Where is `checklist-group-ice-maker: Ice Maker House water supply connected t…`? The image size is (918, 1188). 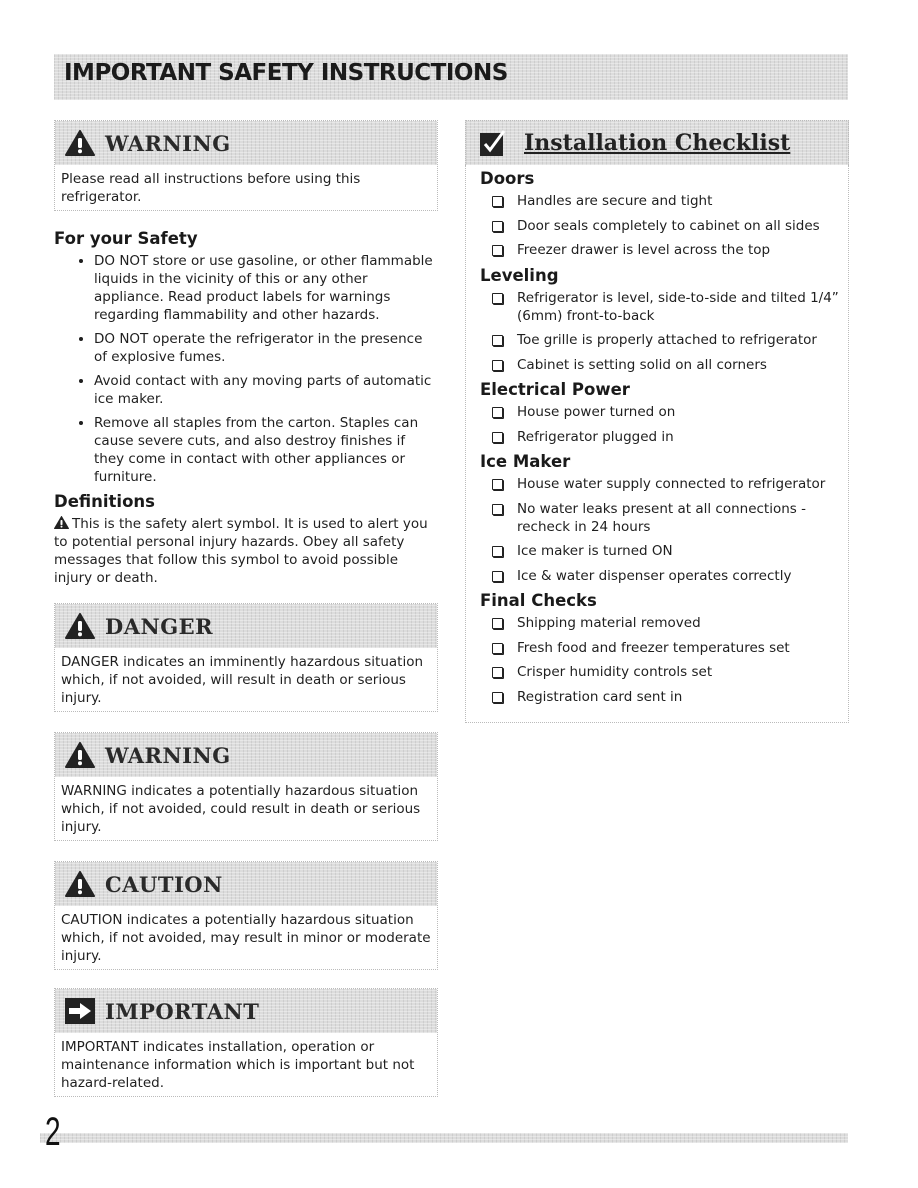 checklist-group-ice-maker: Ice Maker House water supply connected t… is located at coordinates (664, 518).